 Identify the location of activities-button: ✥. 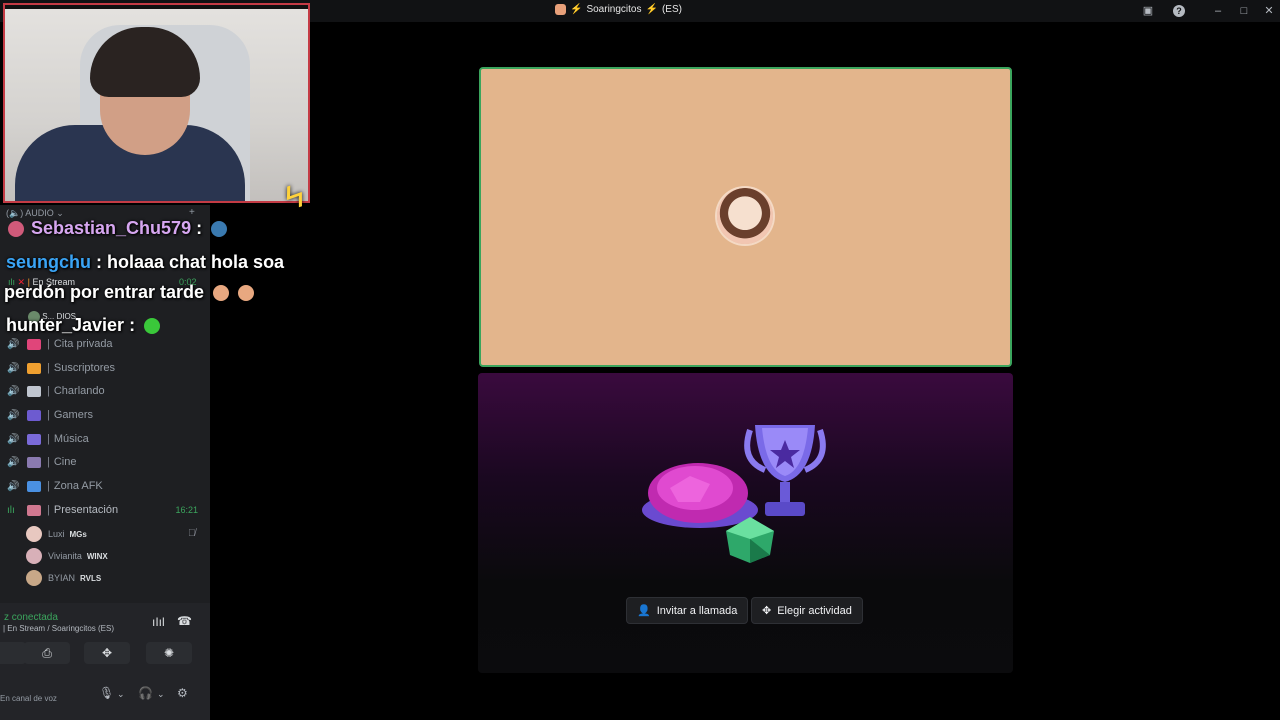
(107, 653).